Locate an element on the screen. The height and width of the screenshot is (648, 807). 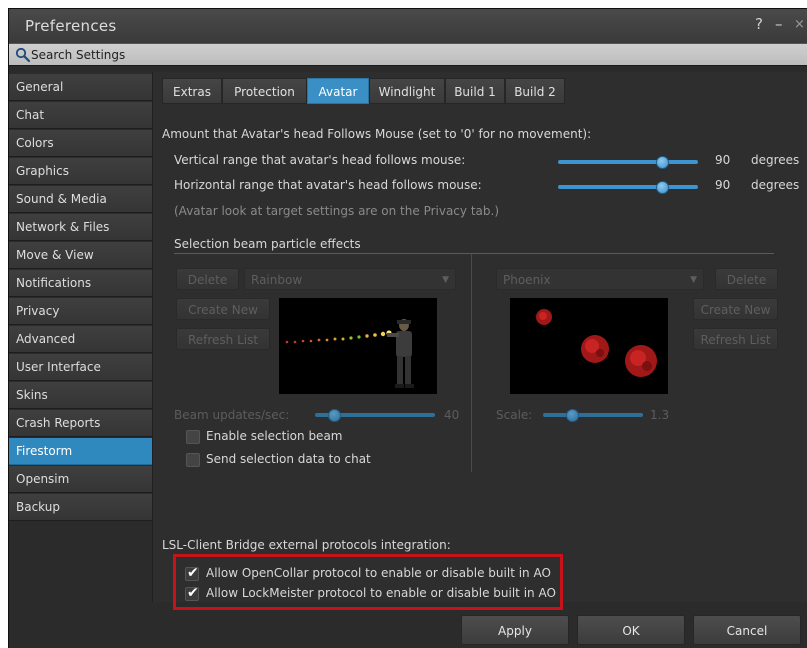
horizontal-range-slider is located at coordinates (628, 187).